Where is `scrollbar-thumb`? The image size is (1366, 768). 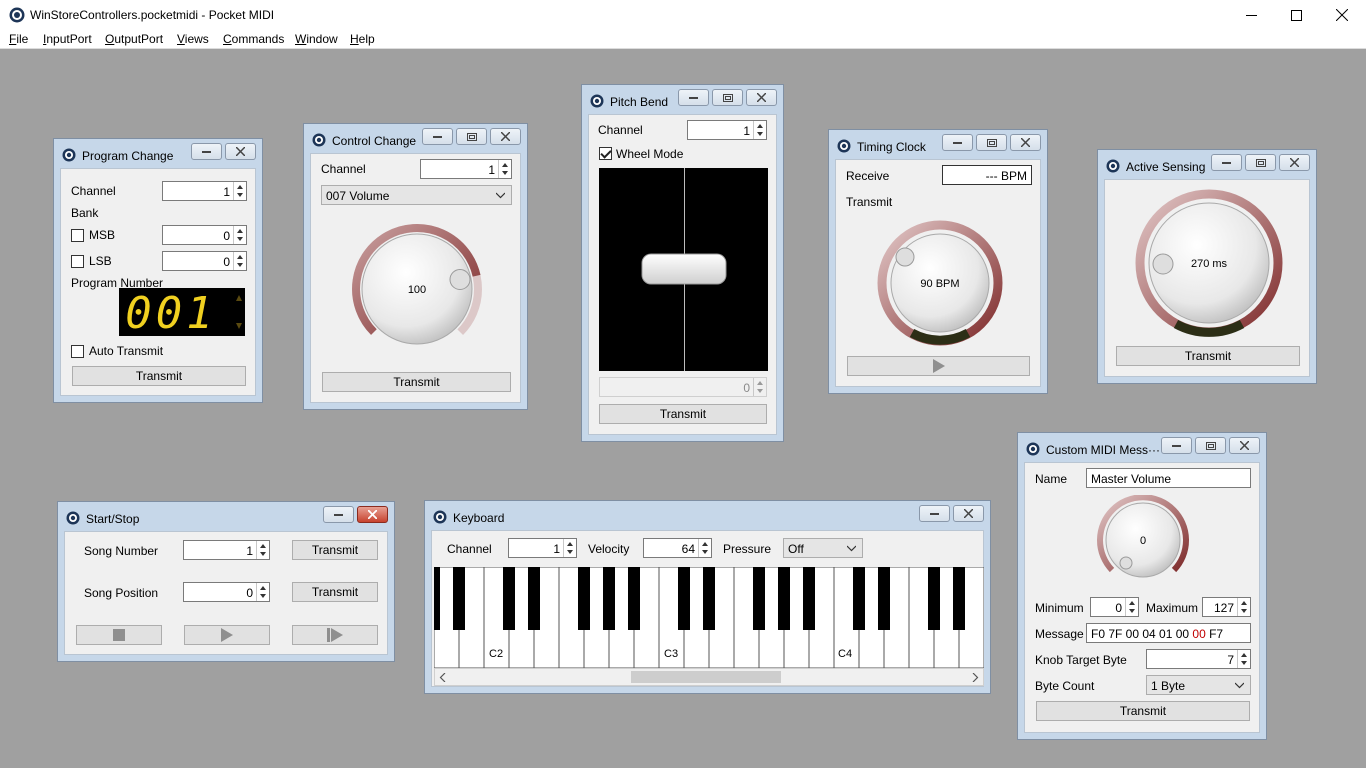
scrollbar-thumb is located at coordinates (706, 677).